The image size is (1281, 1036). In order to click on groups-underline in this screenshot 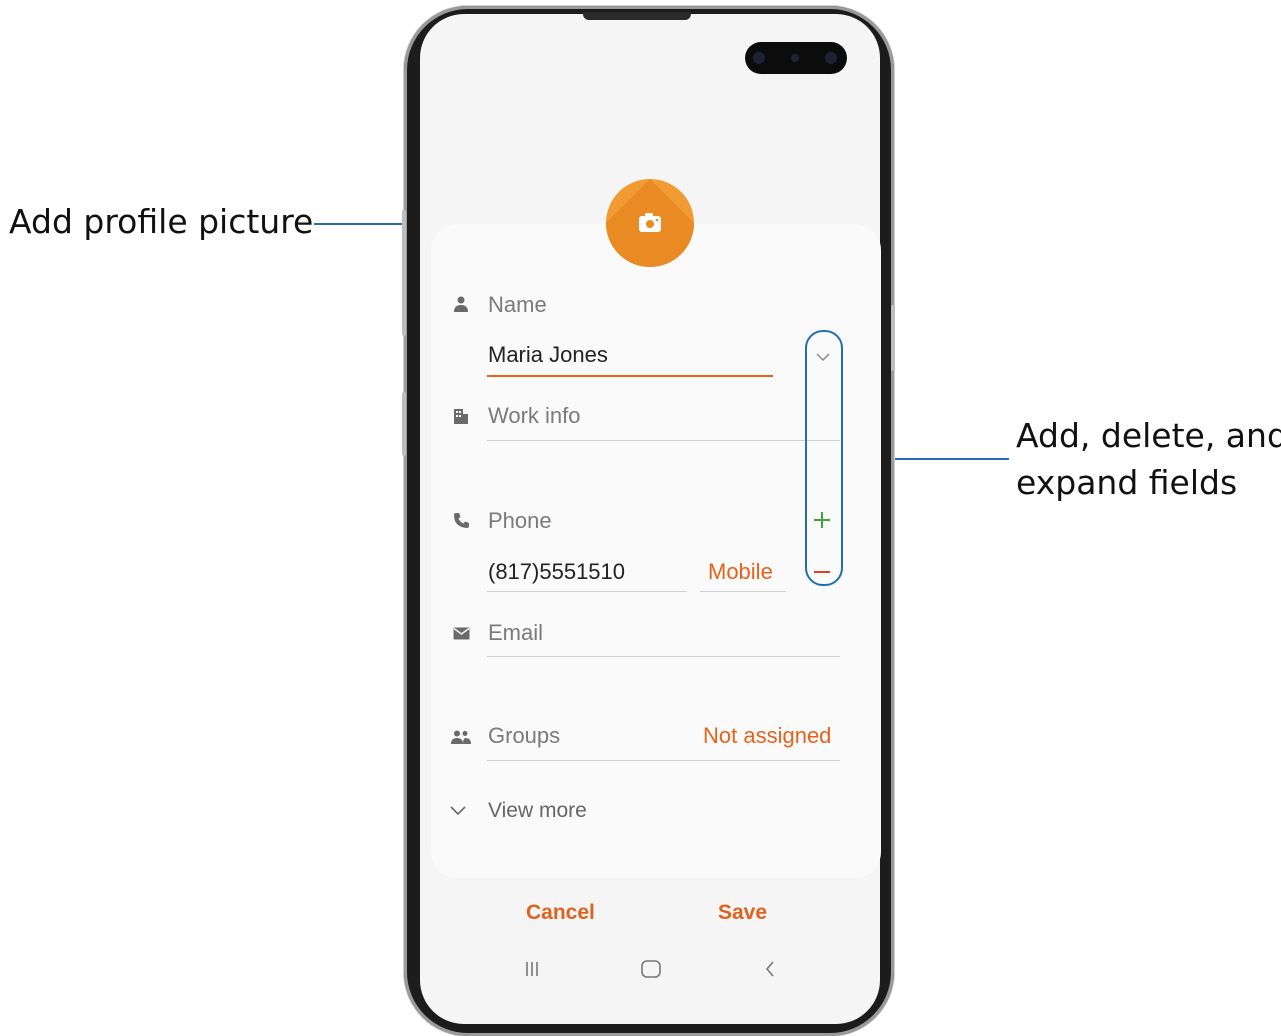, I will do `click(663, 760)`.